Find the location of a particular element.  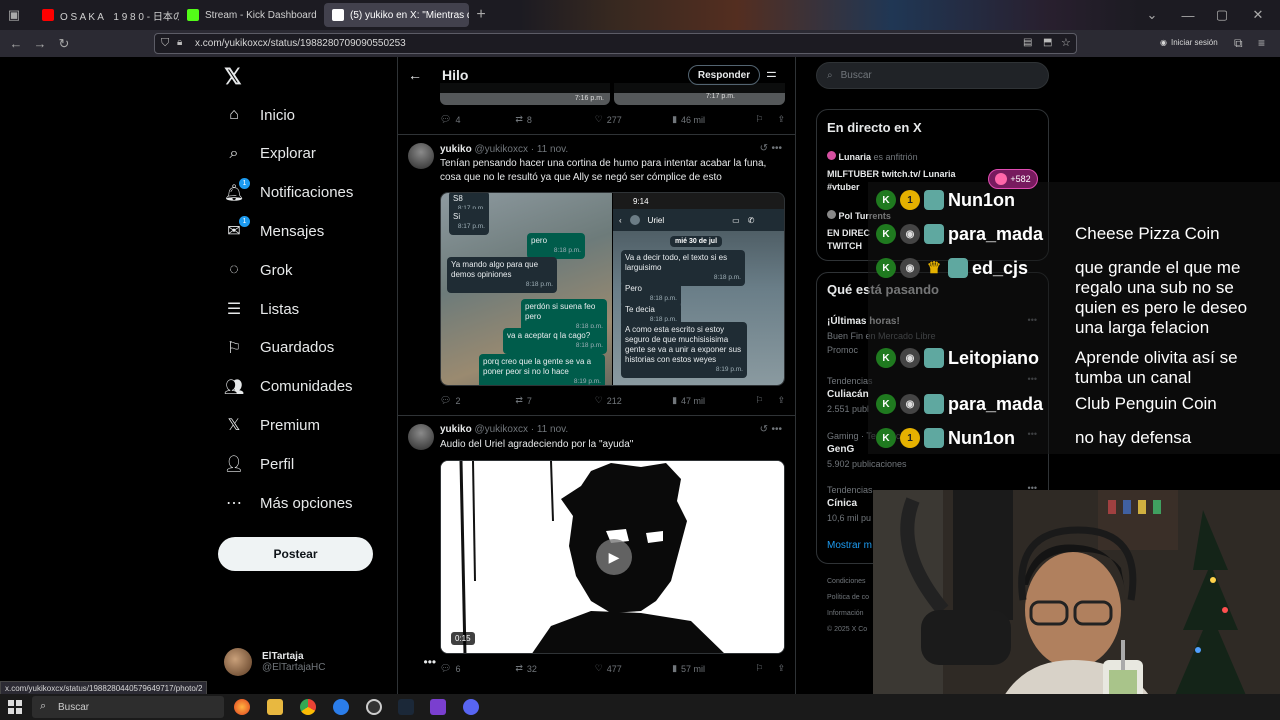

bubble-text: pero is located at coordinates (539, 240).